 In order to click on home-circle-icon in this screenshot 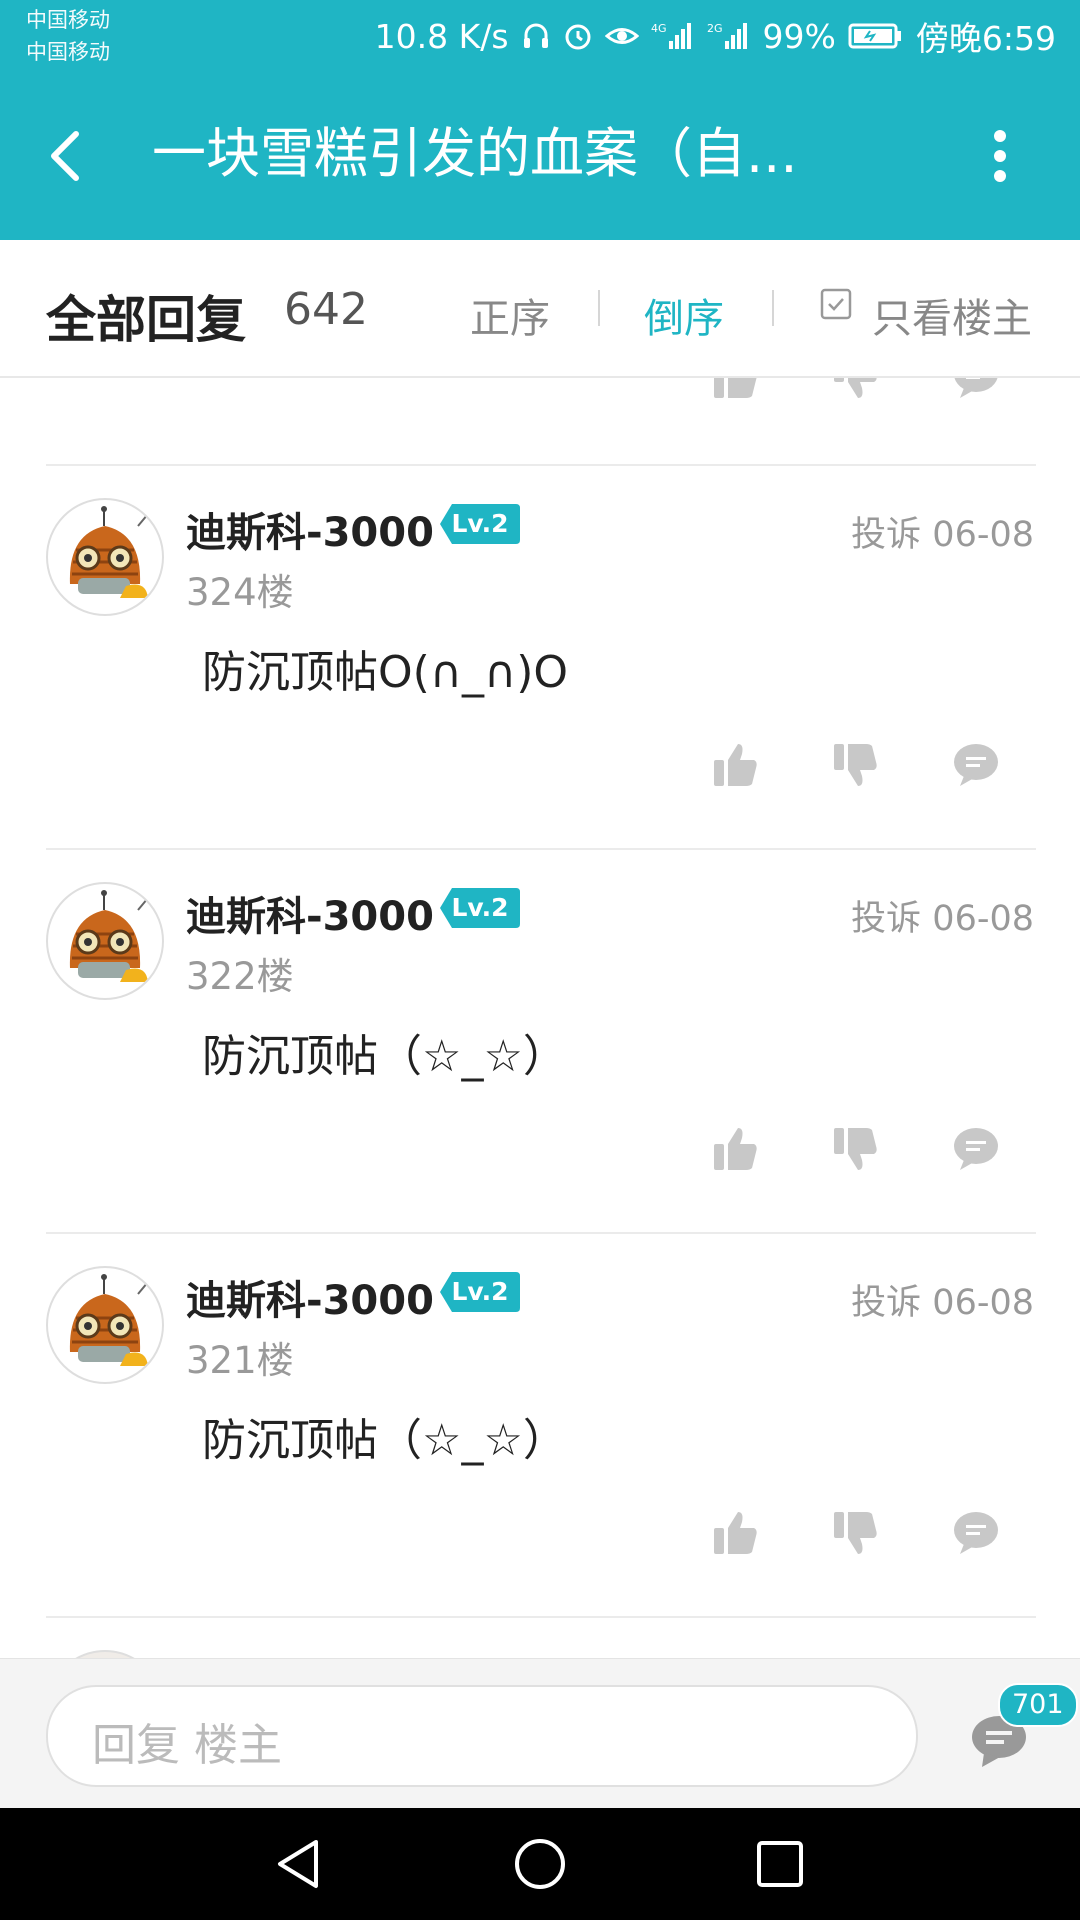, I will do `click(540, 1864)`.